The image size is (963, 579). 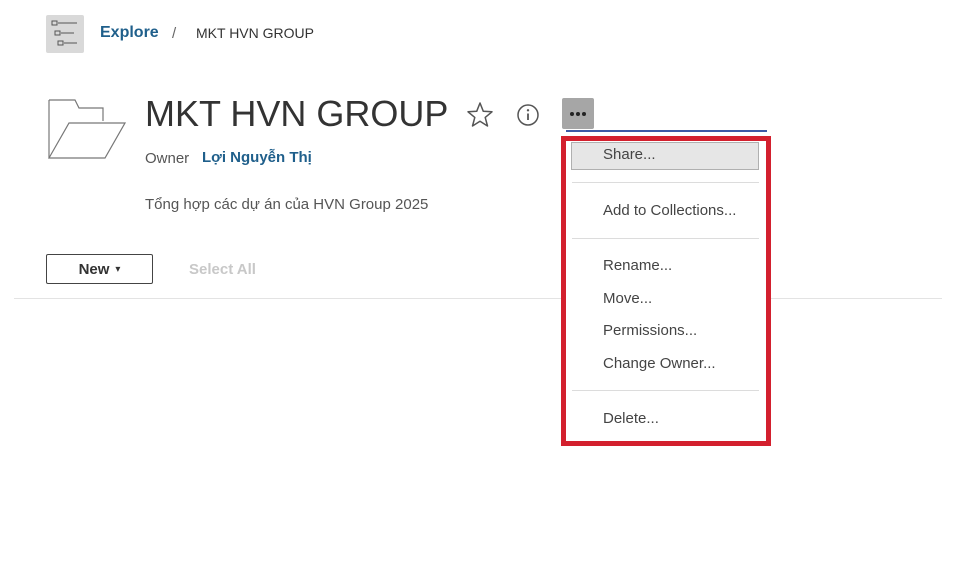 I want to click on new-button-label: New, so click(x=94, y=269).